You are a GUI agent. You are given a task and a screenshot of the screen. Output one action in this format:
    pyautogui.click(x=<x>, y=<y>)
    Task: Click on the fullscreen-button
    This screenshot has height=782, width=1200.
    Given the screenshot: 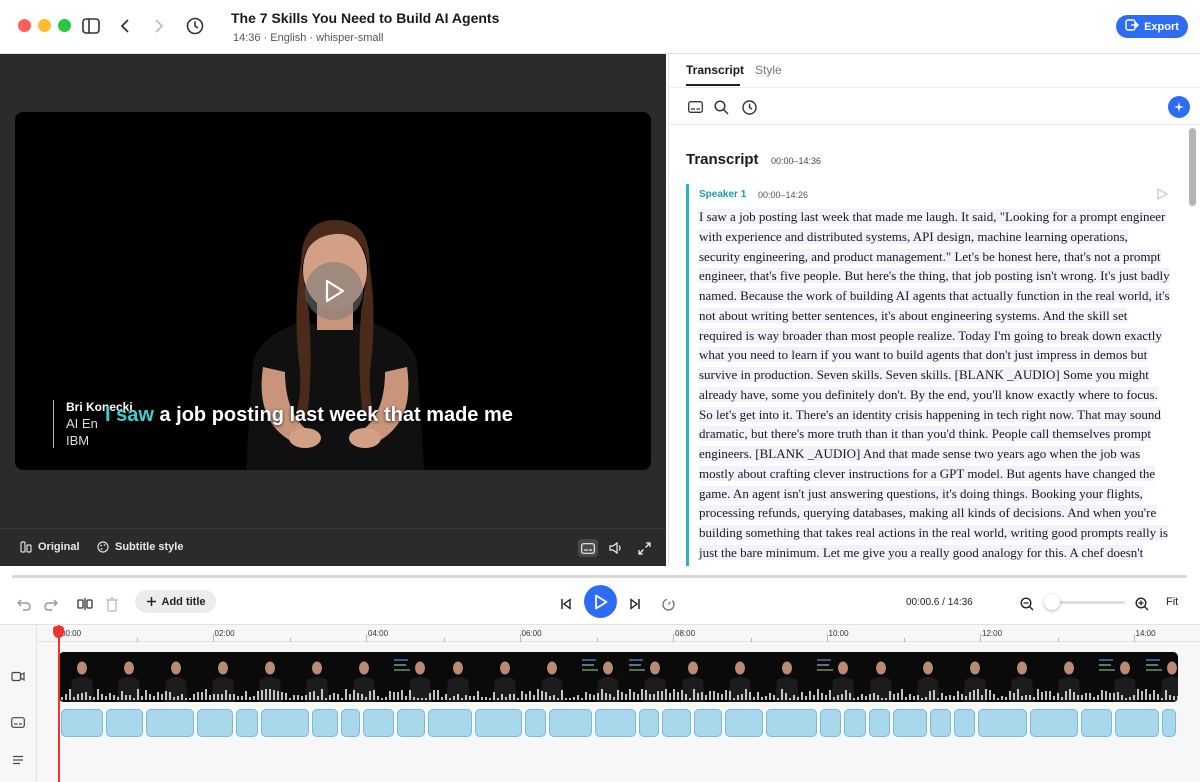 What is the action you would take?
    pyautogui.click(x=644, y=548)
    